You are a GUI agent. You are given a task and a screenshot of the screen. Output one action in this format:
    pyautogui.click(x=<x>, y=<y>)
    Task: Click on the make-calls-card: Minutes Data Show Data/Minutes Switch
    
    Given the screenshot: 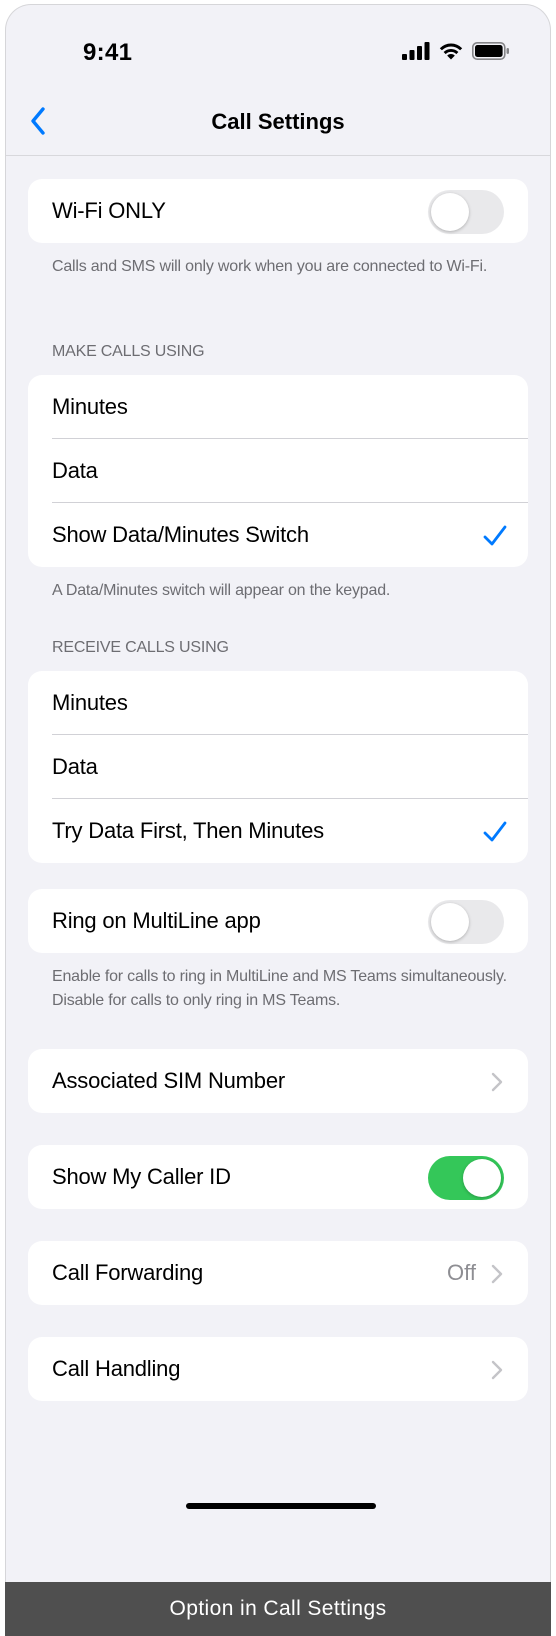 What is the action you would take?
    pyautogui.click(x=278, y=471)
    